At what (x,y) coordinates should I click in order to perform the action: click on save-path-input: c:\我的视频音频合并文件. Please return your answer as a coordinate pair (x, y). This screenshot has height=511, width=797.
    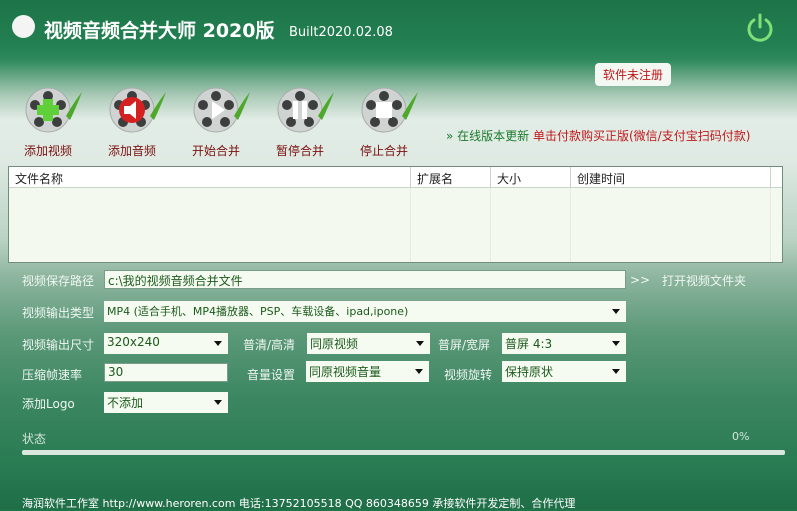
    Looking at the image, I should click on (365, 279).